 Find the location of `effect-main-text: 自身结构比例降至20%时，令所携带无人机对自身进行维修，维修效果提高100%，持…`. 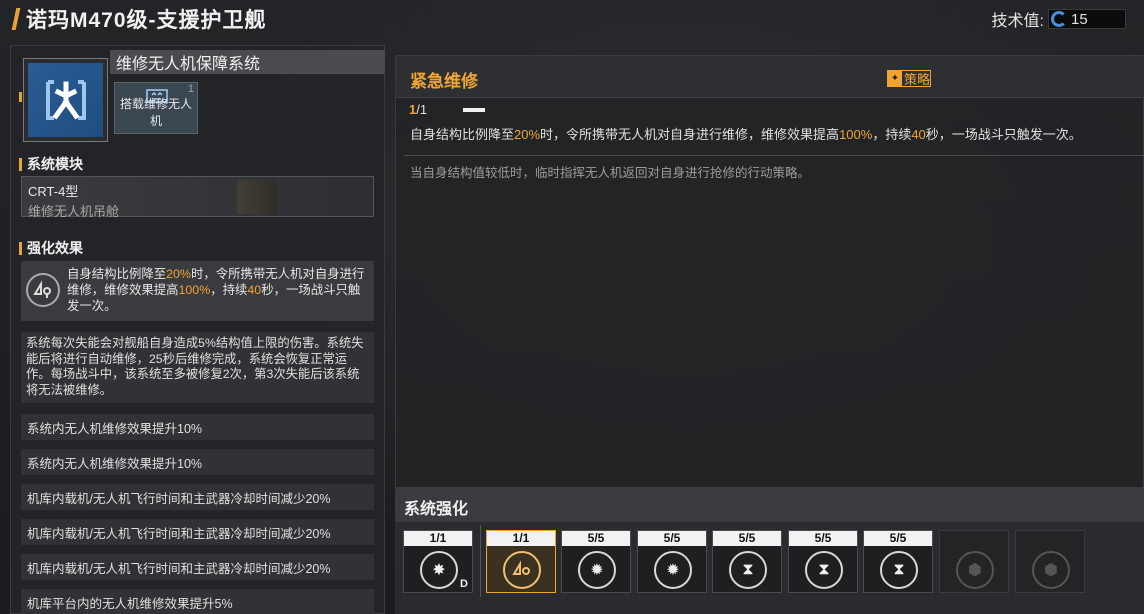

effect-main-text: 自身结构比例降至20%时，令所携带无人机对自身进行维修，维修效果提高100%，持… is located at coordinates (216, 290).